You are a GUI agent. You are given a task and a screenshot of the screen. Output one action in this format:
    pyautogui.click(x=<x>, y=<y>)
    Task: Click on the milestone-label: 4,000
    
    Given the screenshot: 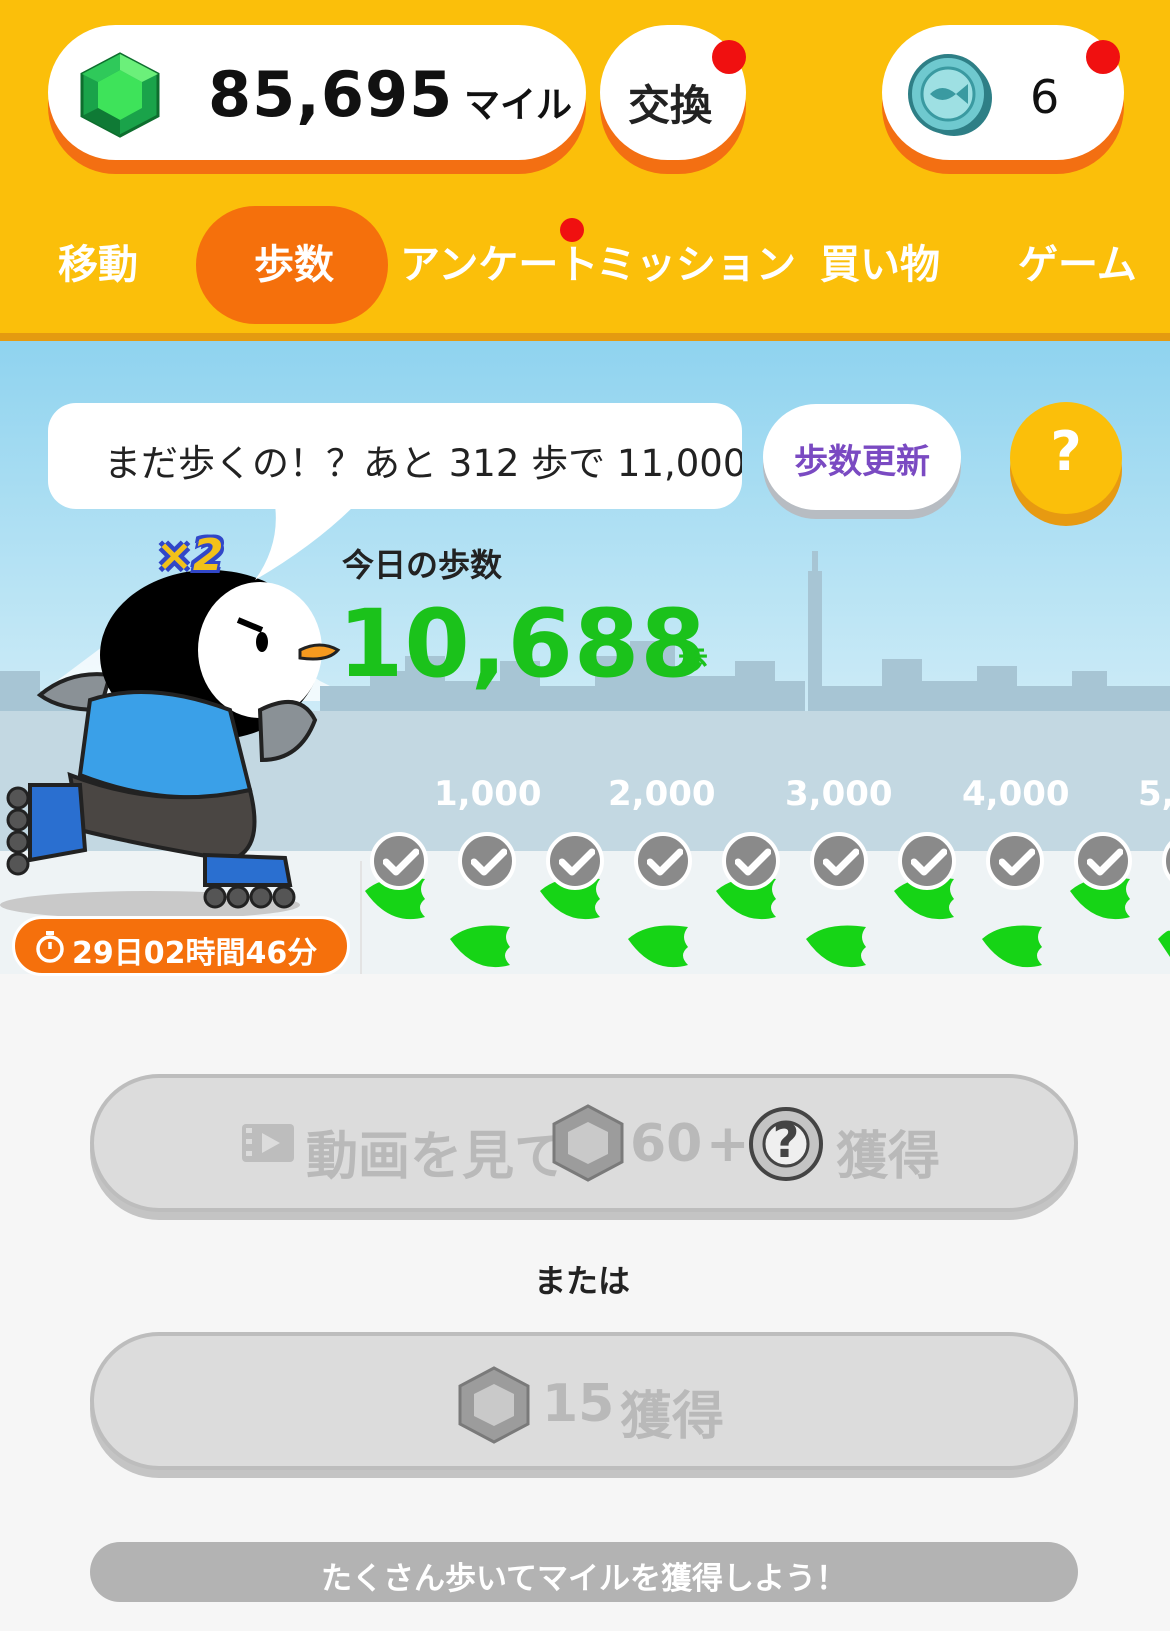 What is the action you would take?
    pyautogui.click(x=1016, y=794)
    